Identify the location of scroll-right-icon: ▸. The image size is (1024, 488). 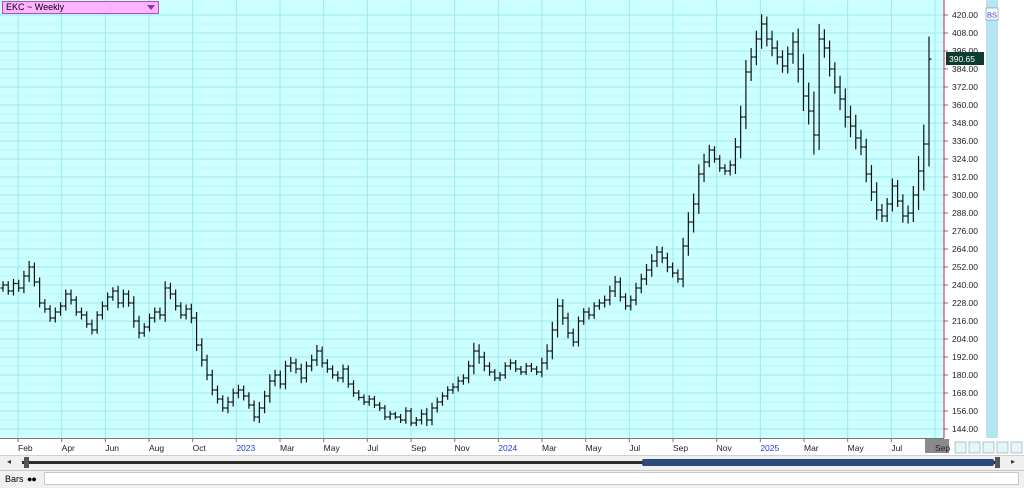
(1013, 461).